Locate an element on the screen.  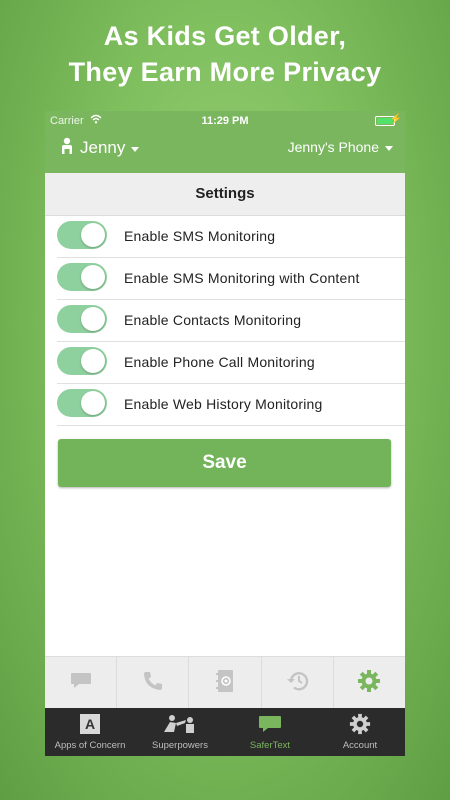
contacts-icon is located at coordinates (225, 683).